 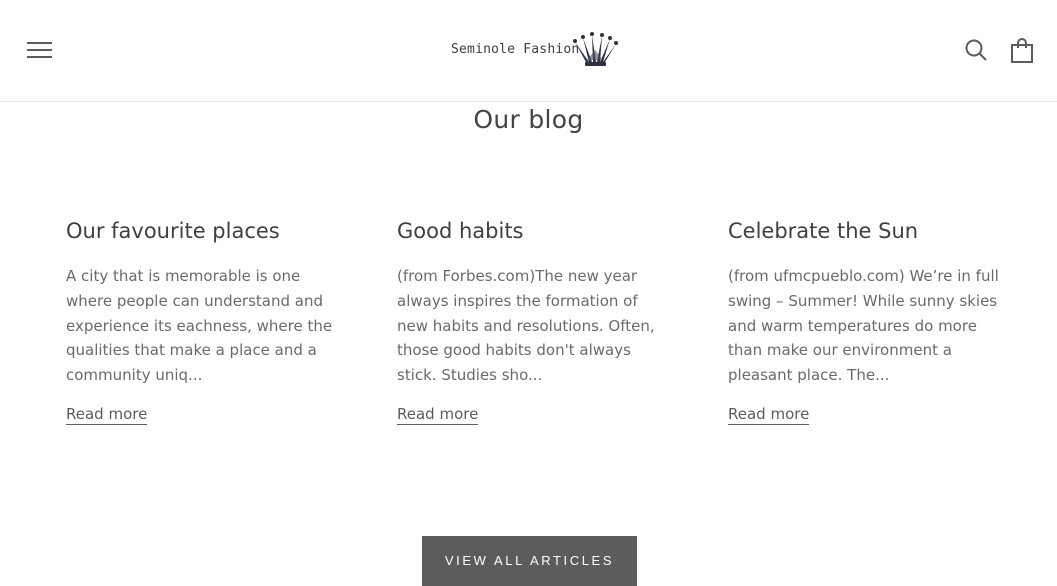 I want to click on view-all-articles-button: VIEW ALL ARTICLES, so click(x=529, y=561).